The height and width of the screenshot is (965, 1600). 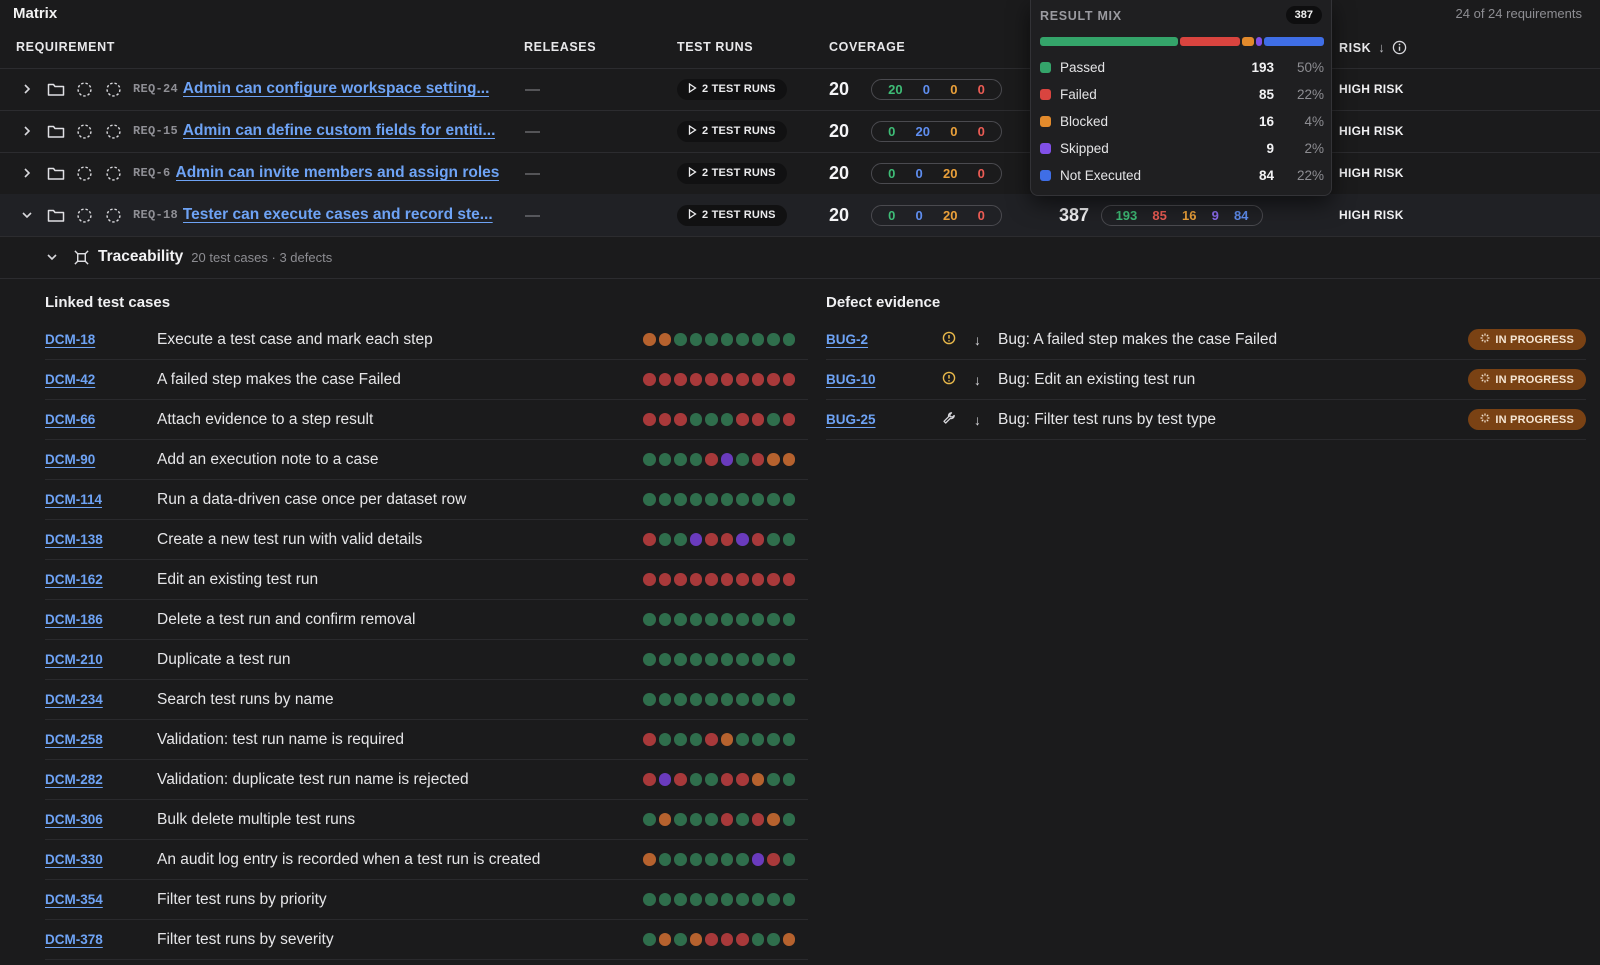 What do you see at coordinates (65, 47) in the screenshot?
I see `column-header-requirement: REQUIREMENT` at bounding box center [65, 47].